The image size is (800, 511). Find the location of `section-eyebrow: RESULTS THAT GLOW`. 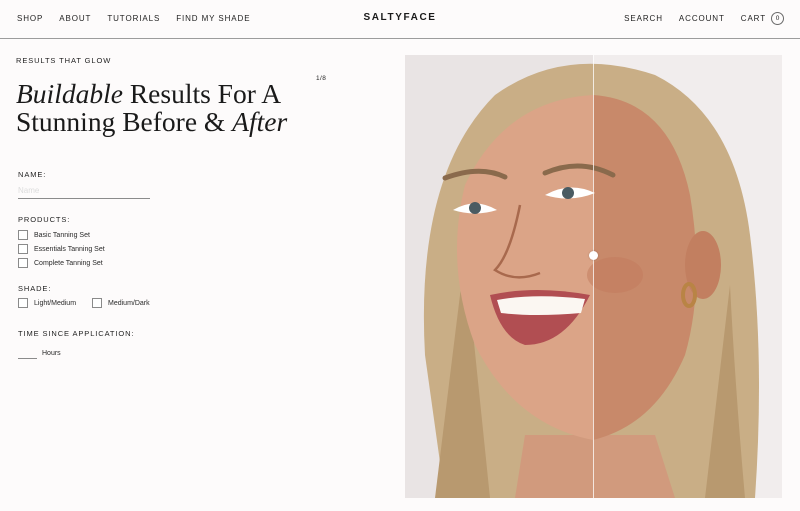

section-eyebrow: RESULTS THAT GLOW is located at coordinates (64, 60).